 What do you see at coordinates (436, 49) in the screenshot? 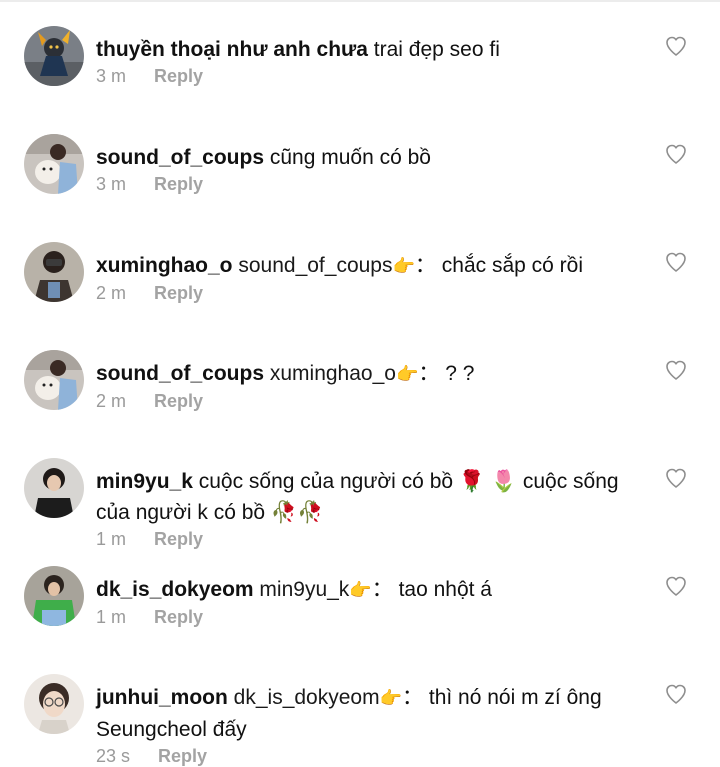
I see `comment-body: trai đẹp seo fi` at bounding box center [436, 49].